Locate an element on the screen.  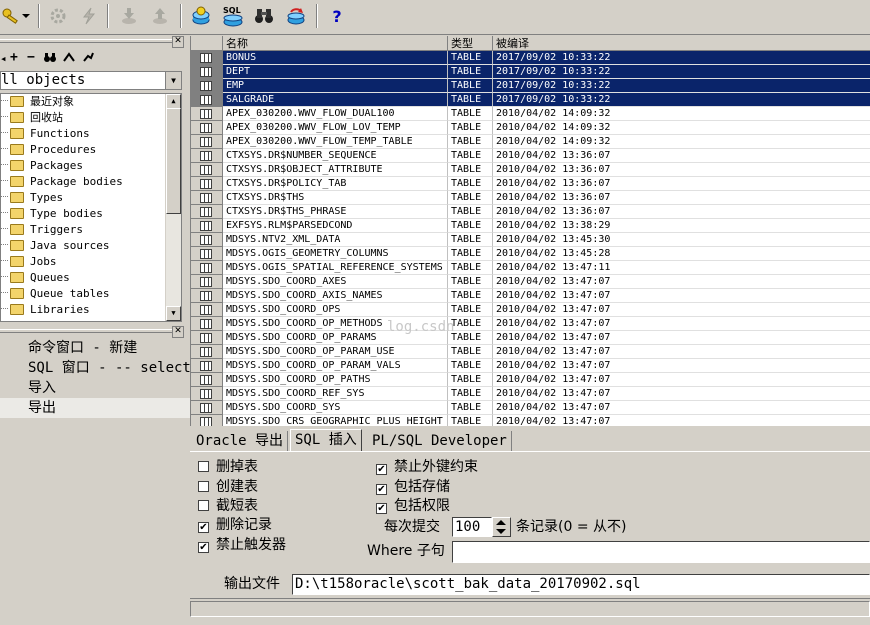
find-icon is located at coordinates (50, 57).